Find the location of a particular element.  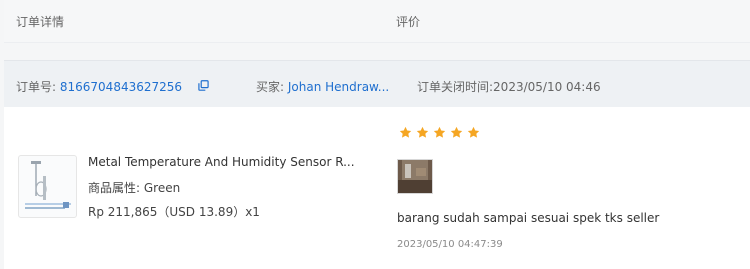

product-attribute-label: 商品属性: is located at coordinates (114, 188).